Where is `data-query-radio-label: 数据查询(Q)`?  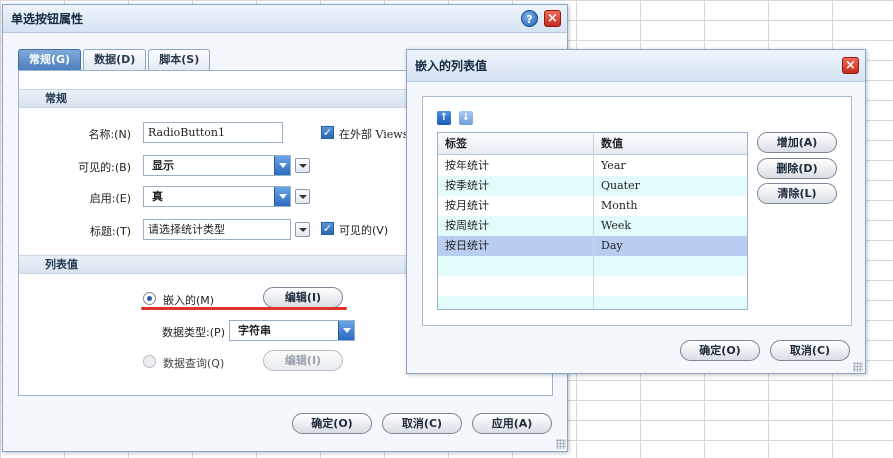
data-query-radio-label: 数据查询(Q) is located at coordinates (194, 363).